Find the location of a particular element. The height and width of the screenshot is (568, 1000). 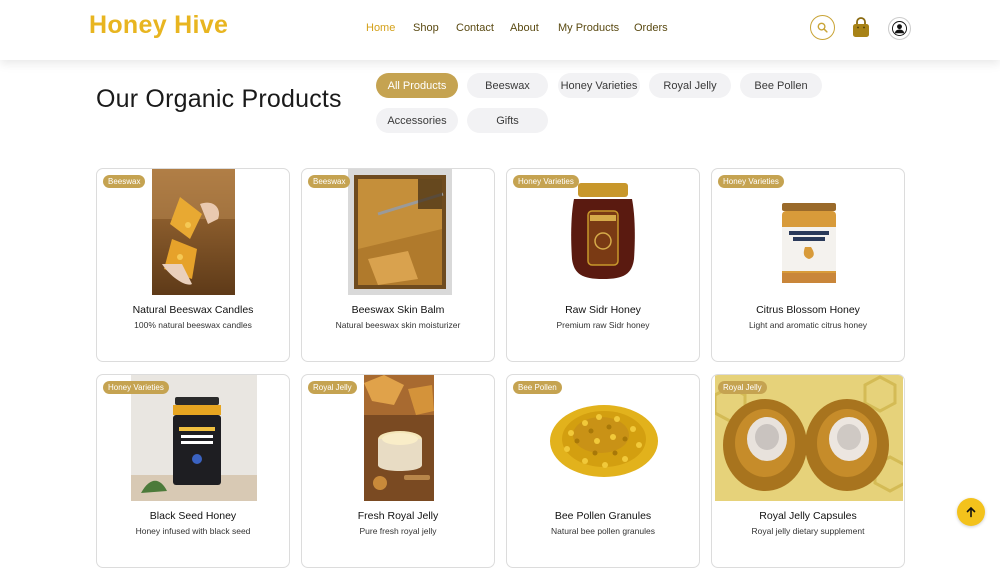

category-badge: Bee Pollen is located at coordinates (537, 387).